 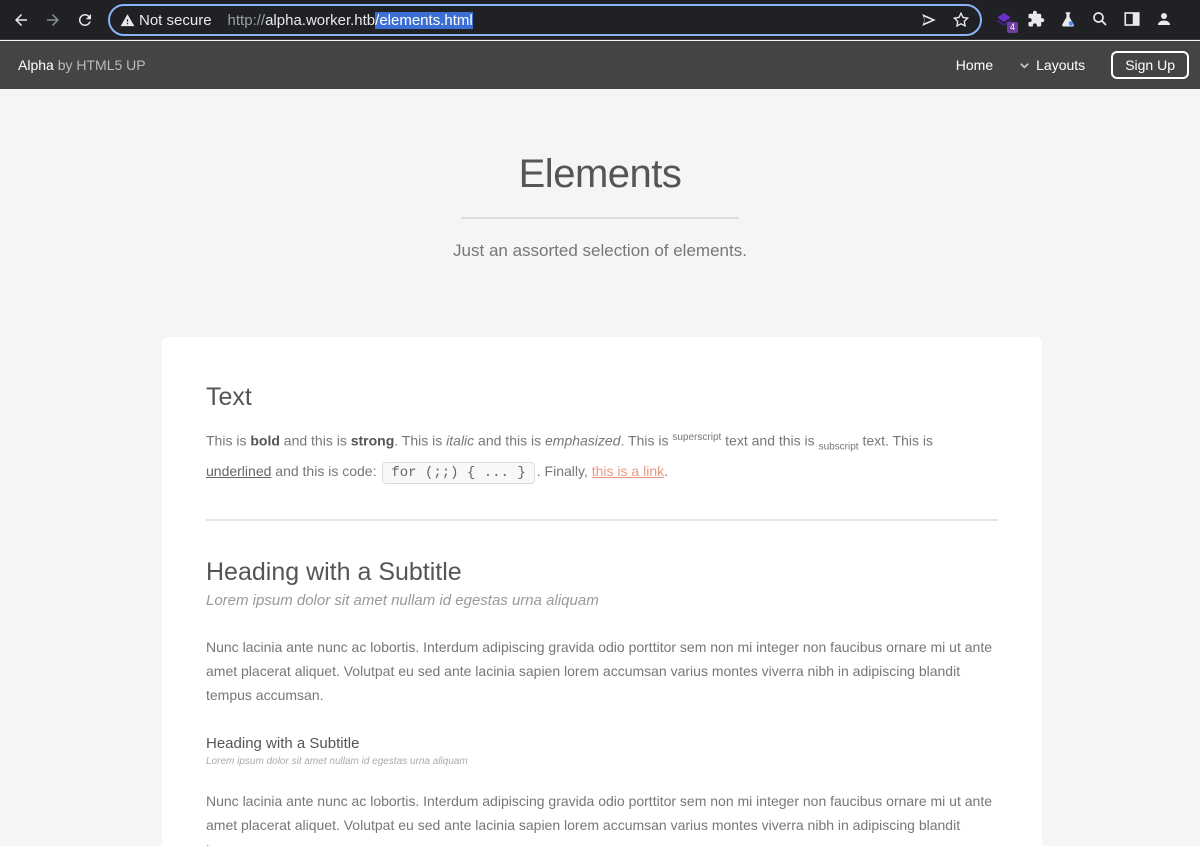 What do you see at coordinates (127, 19) in the screenshot?
I see `warning-icon` at bounding box center [127, 19].